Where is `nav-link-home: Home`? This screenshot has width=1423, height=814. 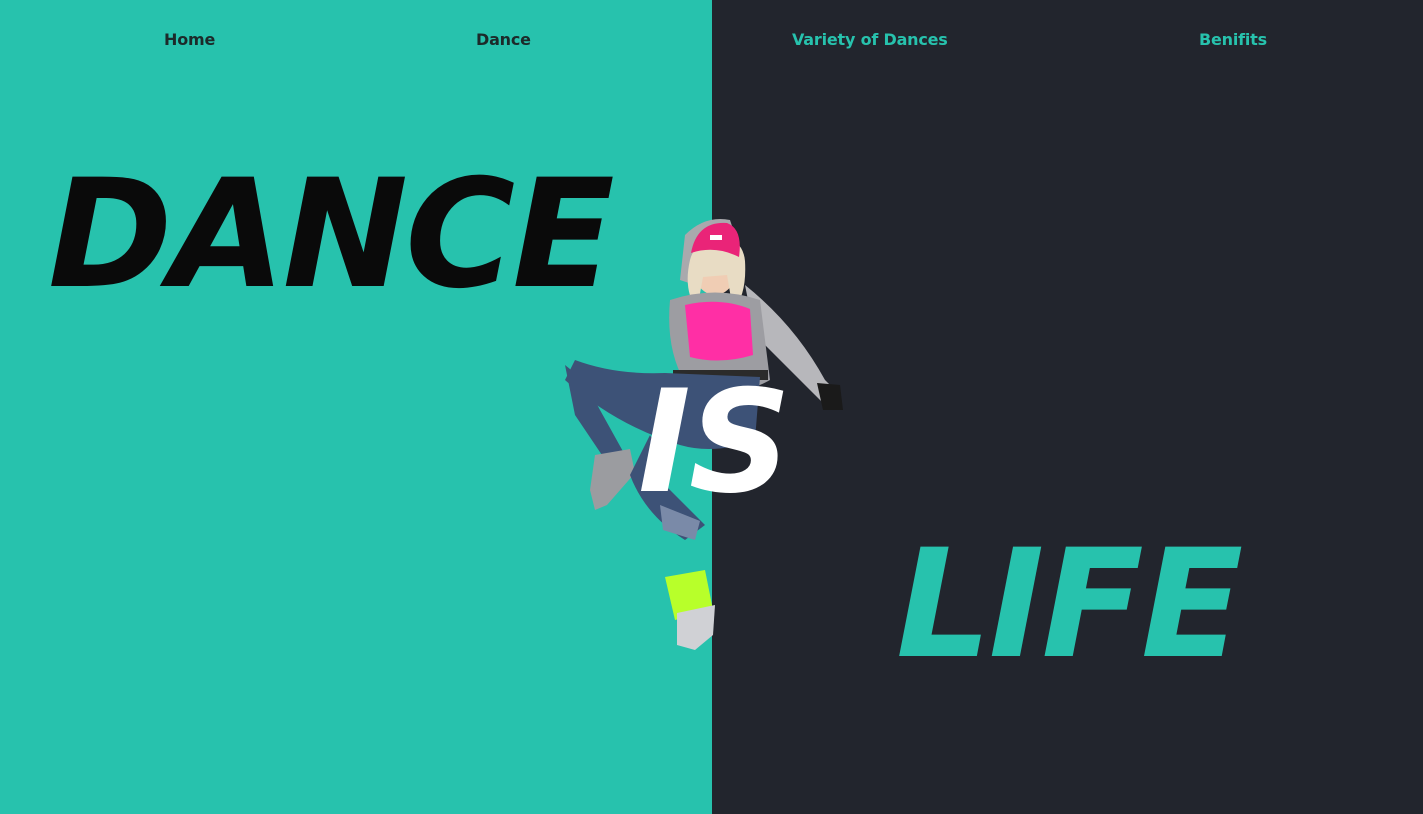 nav-link-home: Home is located at coordinates (189, 39).